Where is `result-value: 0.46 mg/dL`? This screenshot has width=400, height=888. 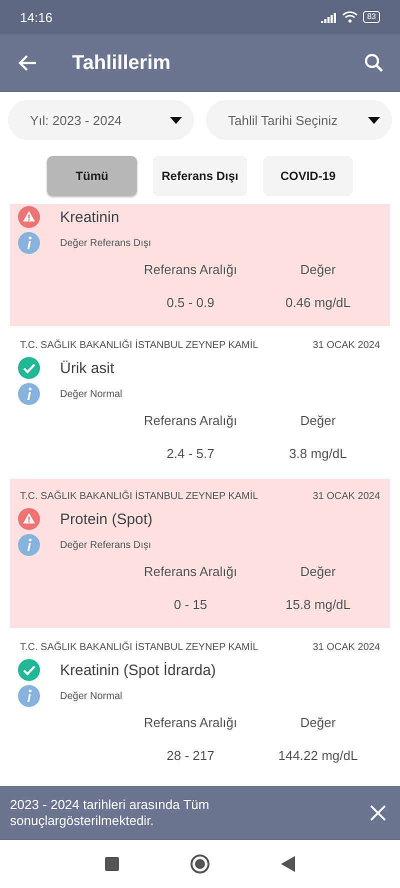 result-value: 0.46 mg/dL is located at coordinates (318, 302).